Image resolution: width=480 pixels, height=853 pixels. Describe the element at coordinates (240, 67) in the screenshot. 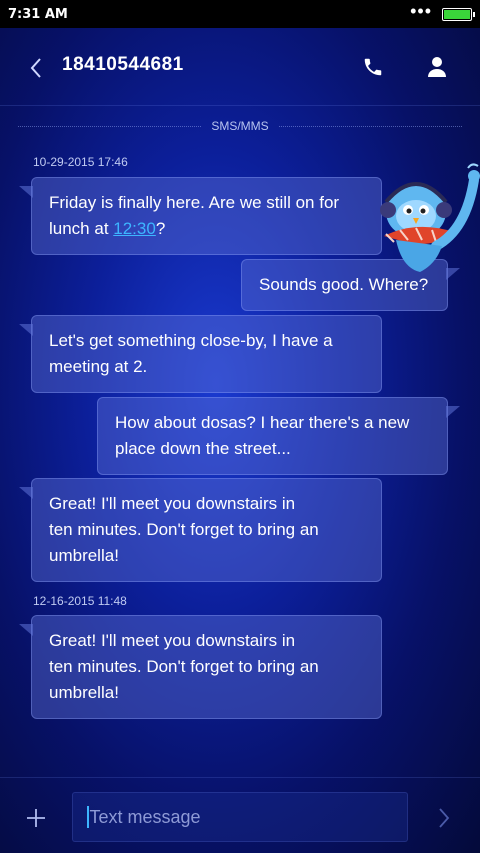

I see `conversation-header: 18410544681` at that location.